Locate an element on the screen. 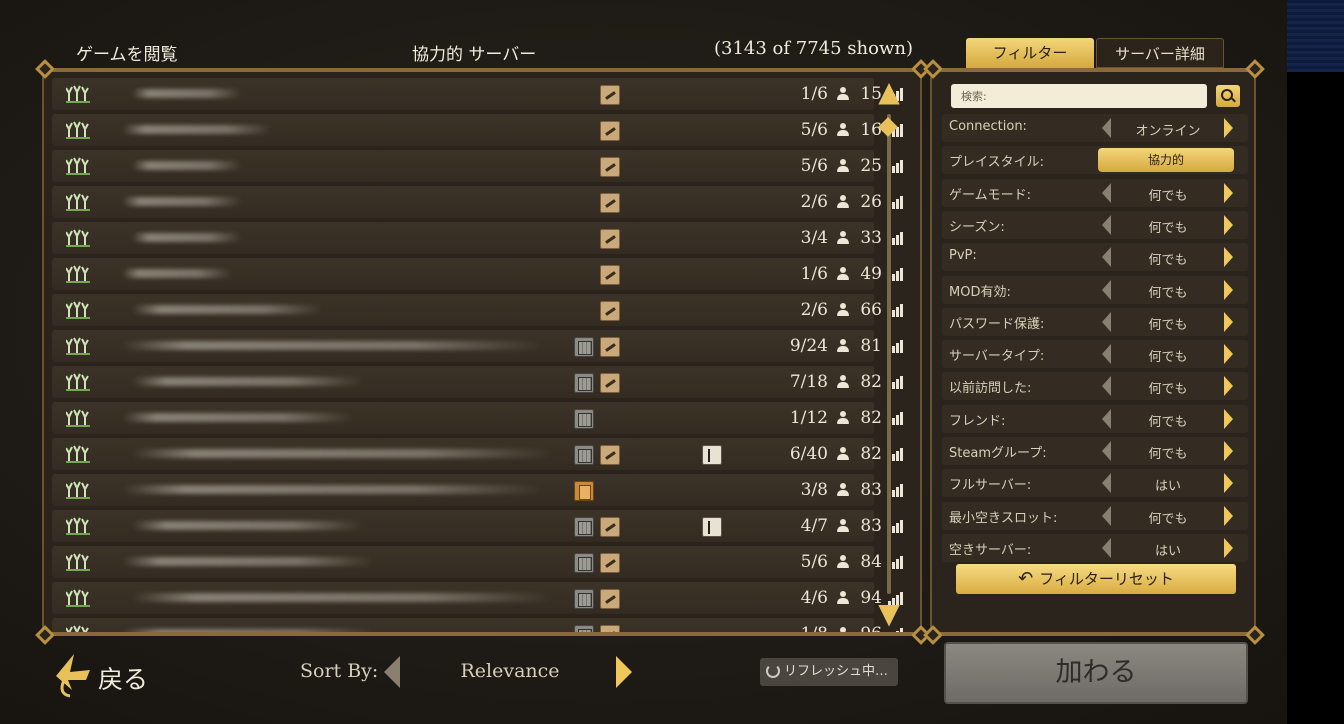  search-input is located at coordinates (1079, 96).